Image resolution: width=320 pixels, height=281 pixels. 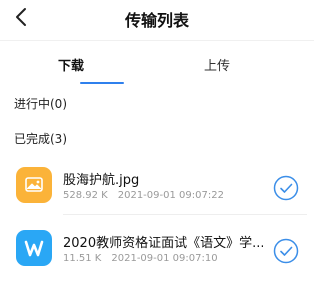 What do you see at coordinates (157, 40) in the screenshot?
I see `header-divider` at bounding box center [157, 40].